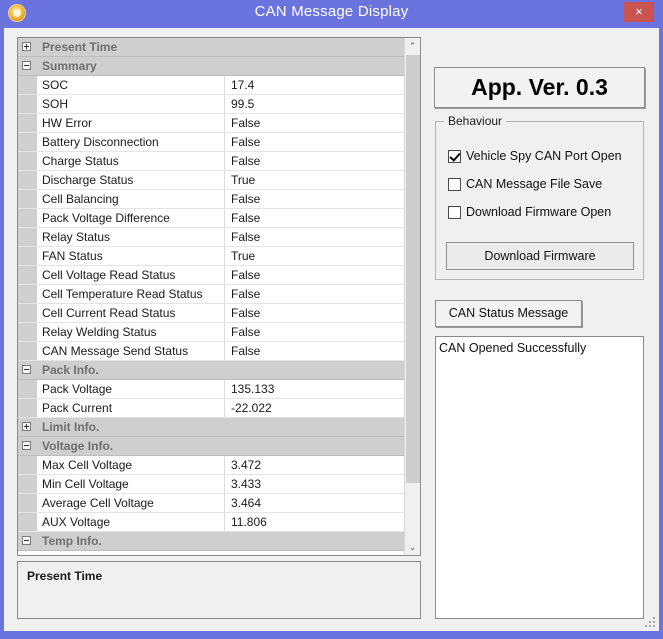 This screenshot has width=663, height=639. Describe the element at coordinates (412, 547) in the screenshot. I see `scroll-down-icon: ⌄` at that location.